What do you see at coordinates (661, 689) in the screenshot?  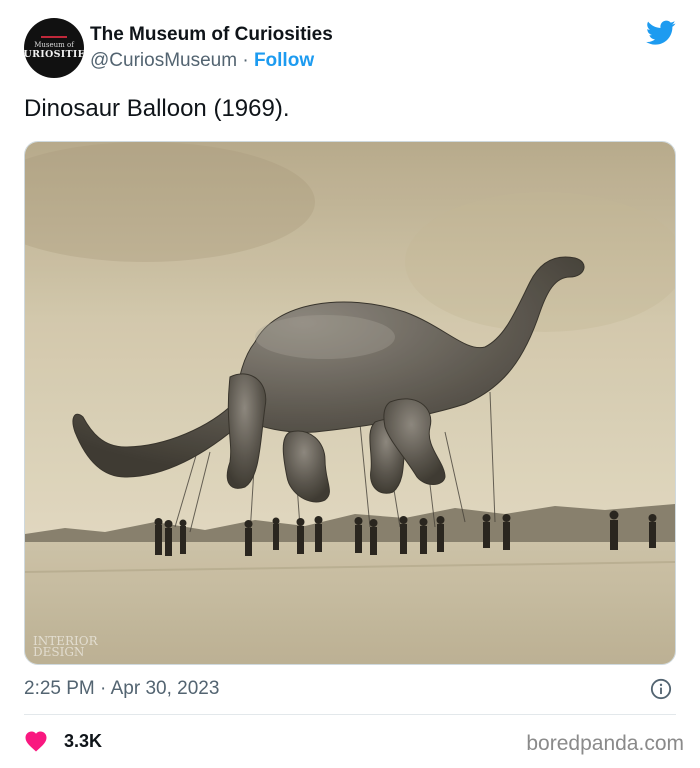 I see `info-icon` at bounding box center [661, 689].